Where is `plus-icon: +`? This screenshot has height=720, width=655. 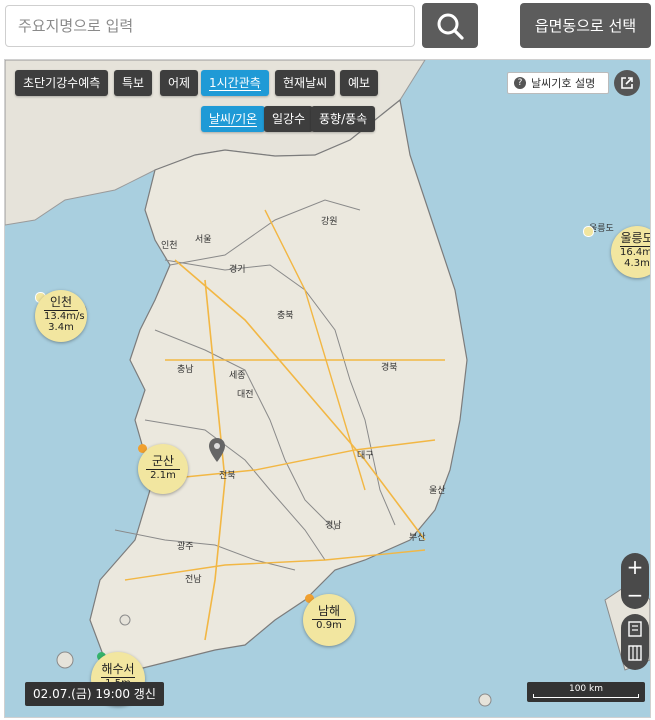 plus-icon: + is located at coordinates (635, 567).